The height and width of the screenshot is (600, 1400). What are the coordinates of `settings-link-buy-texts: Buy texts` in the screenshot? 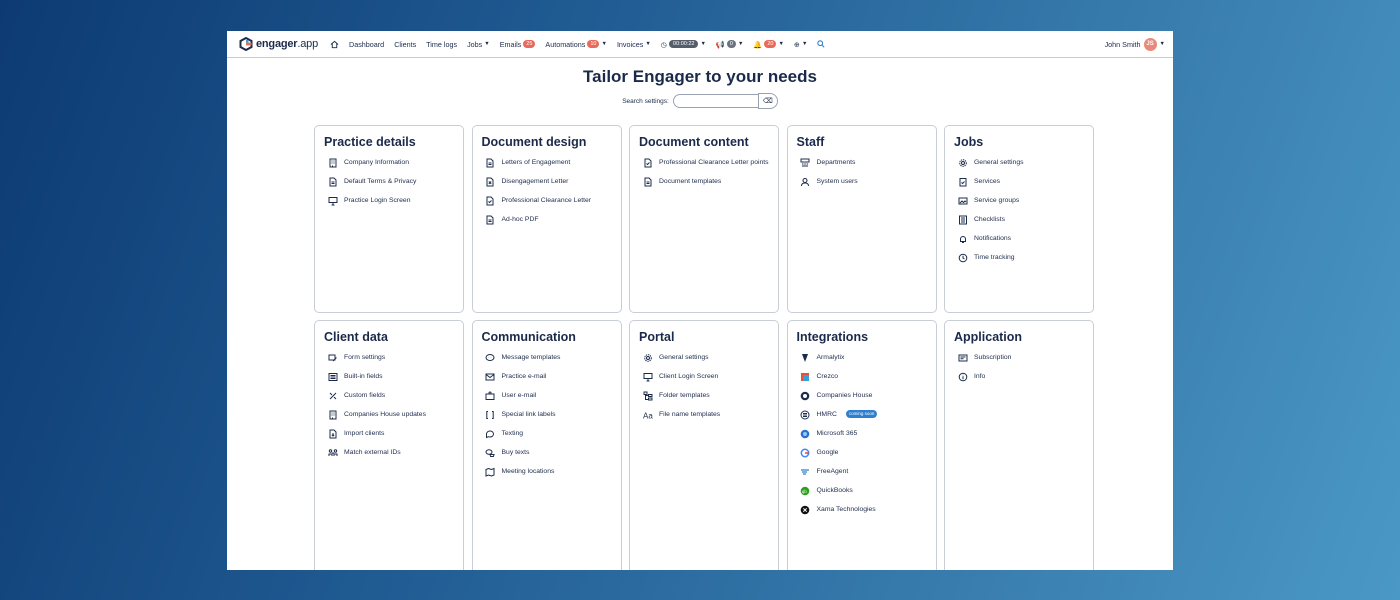 It's located at (547, 453).